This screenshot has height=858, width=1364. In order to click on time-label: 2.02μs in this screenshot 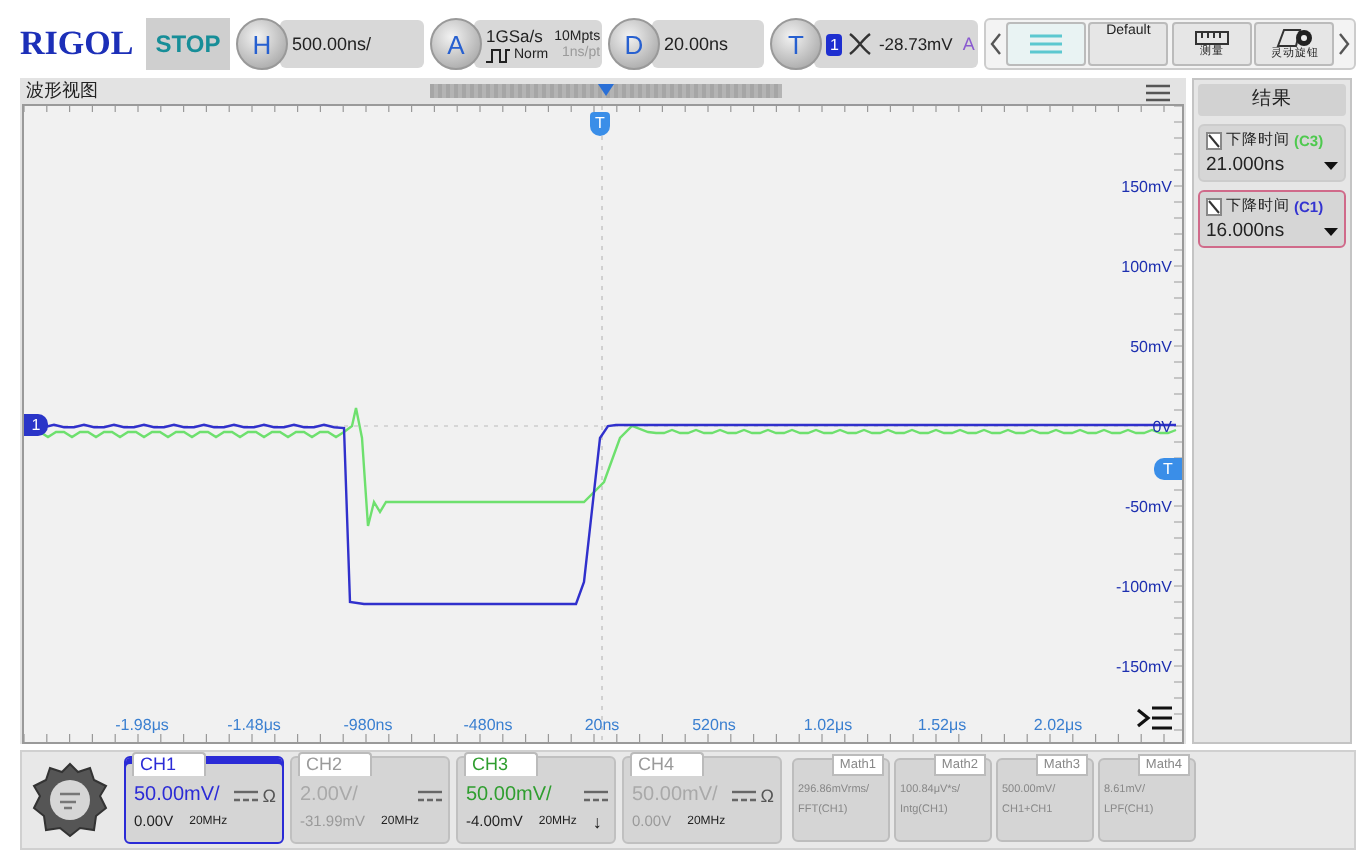, I will do `click(1058, 725)`.